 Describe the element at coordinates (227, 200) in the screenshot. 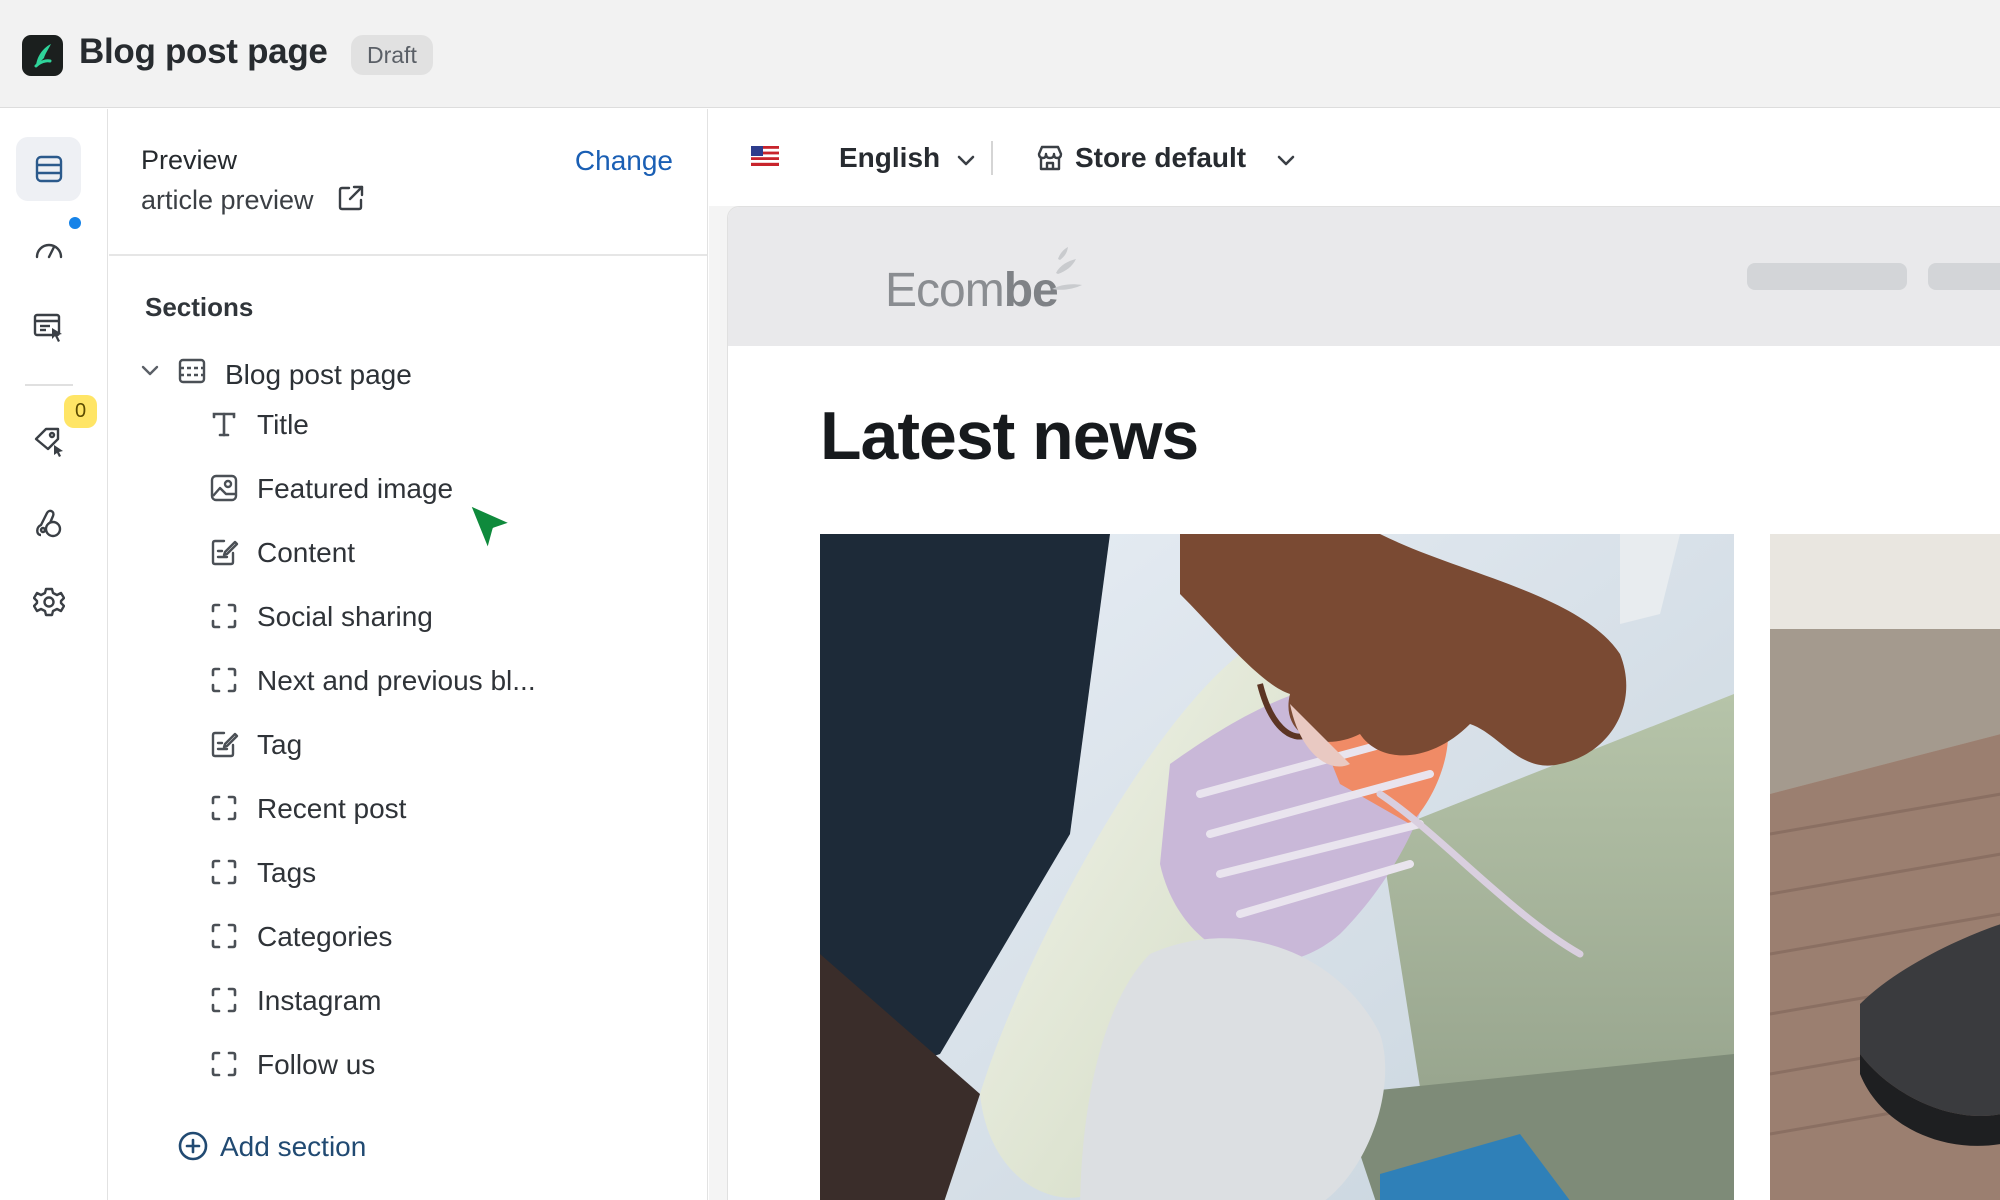

I see `preview-value: article preview` at that location.